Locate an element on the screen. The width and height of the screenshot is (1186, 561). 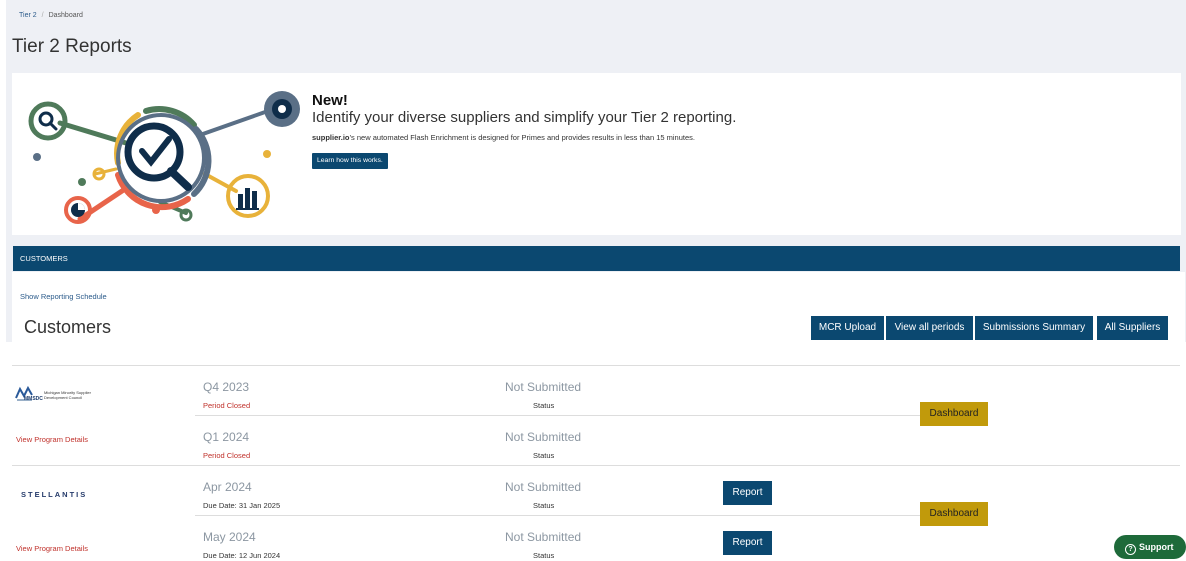
submissions-summary-button: Submissions Summary is located at coordinates (1034, 328).